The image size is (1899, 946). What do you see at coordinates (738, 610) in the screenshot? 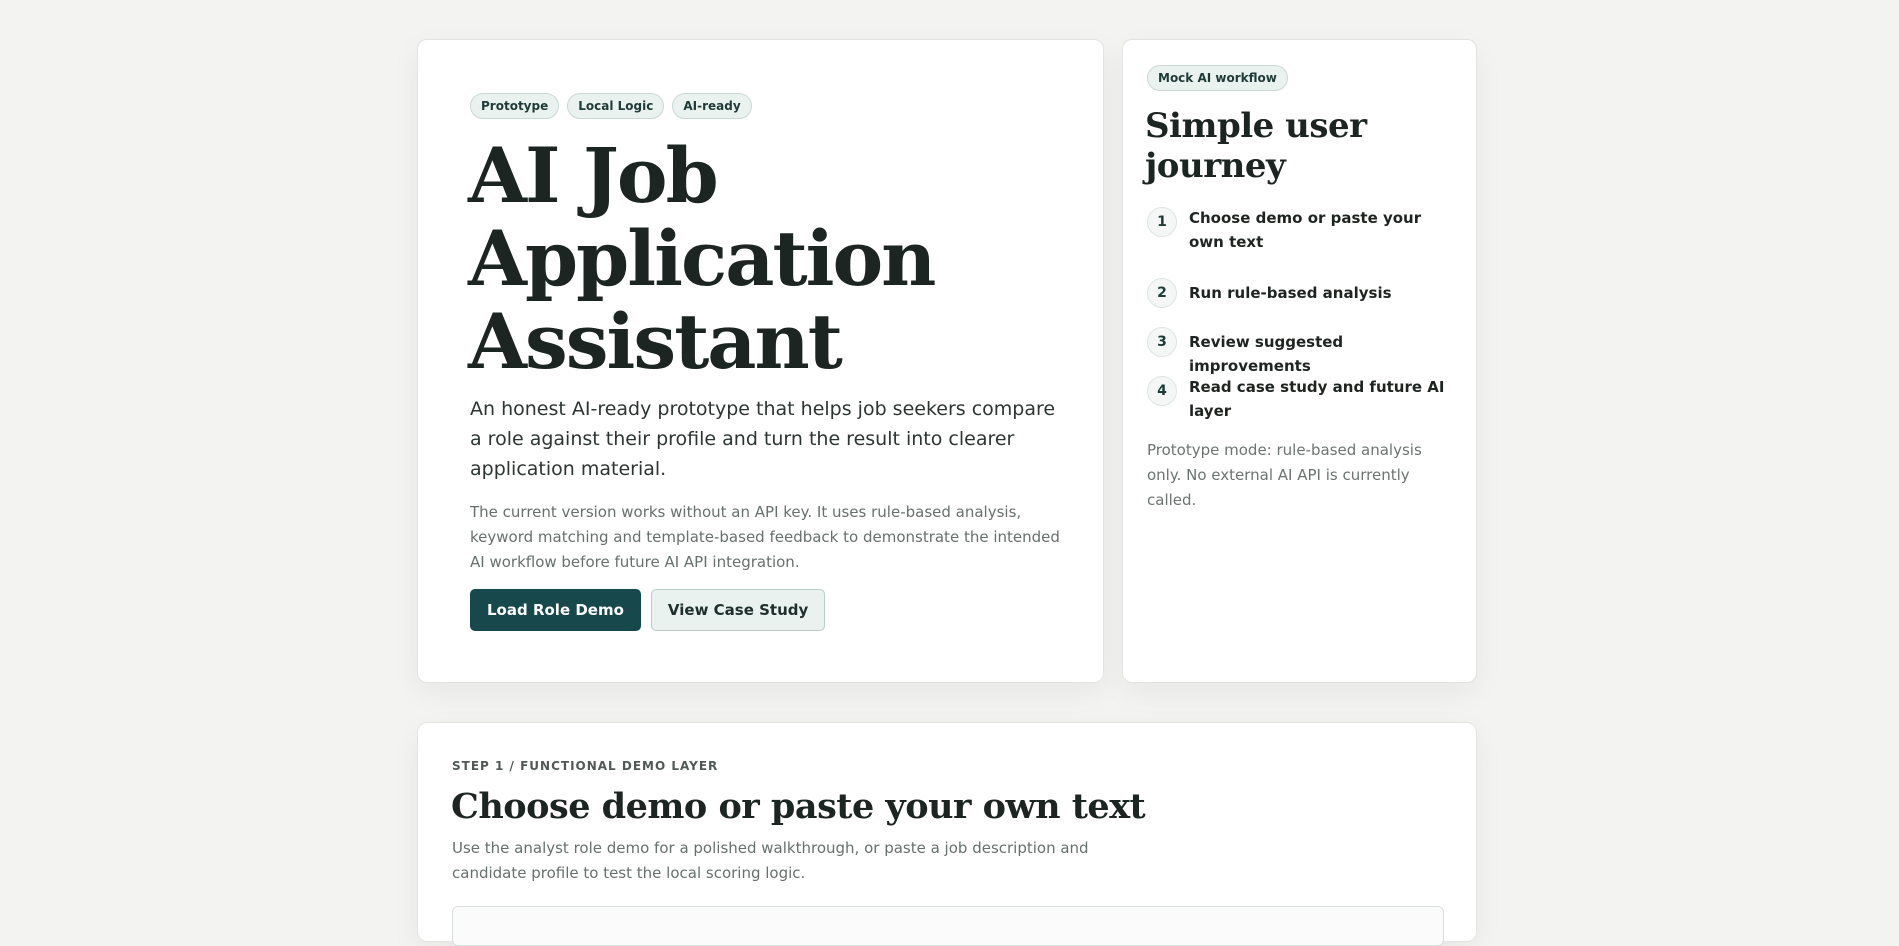
I see `view-case-study-button: View Case Study` at bounding box center [738, 610].